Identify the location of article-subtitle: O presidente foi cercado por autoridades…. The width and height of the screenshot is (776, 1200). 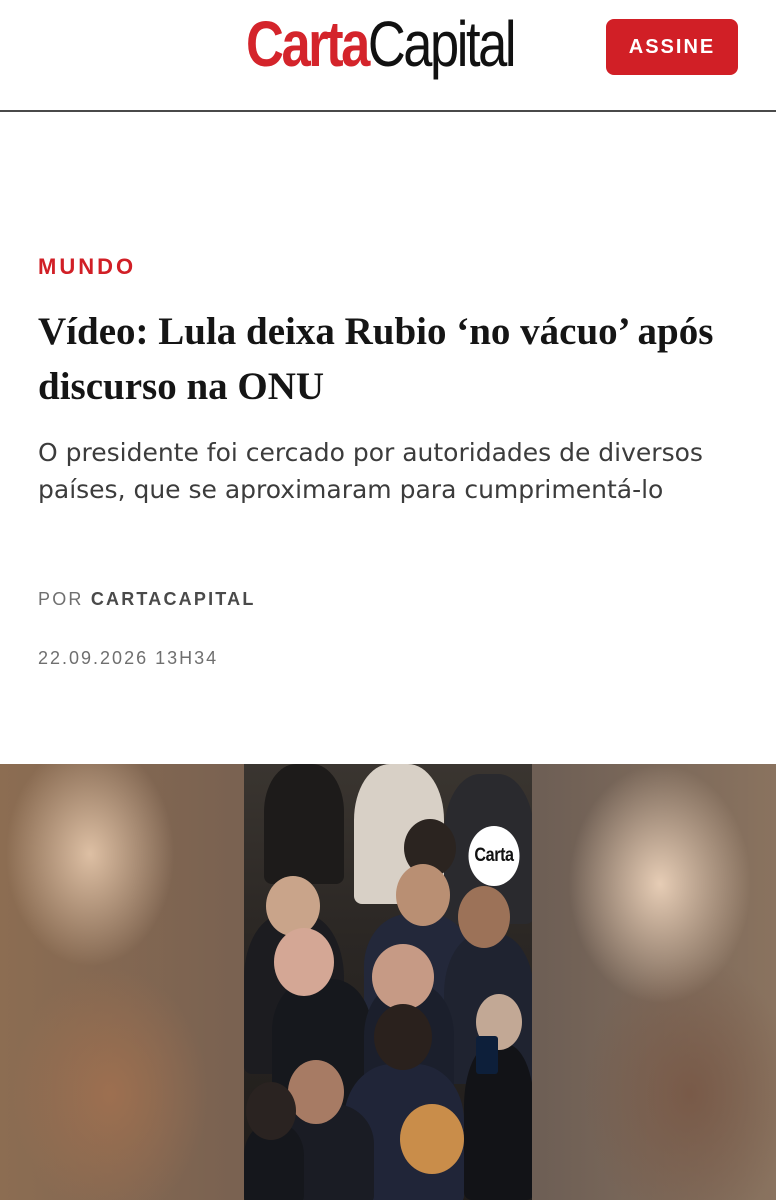
(370, 471).